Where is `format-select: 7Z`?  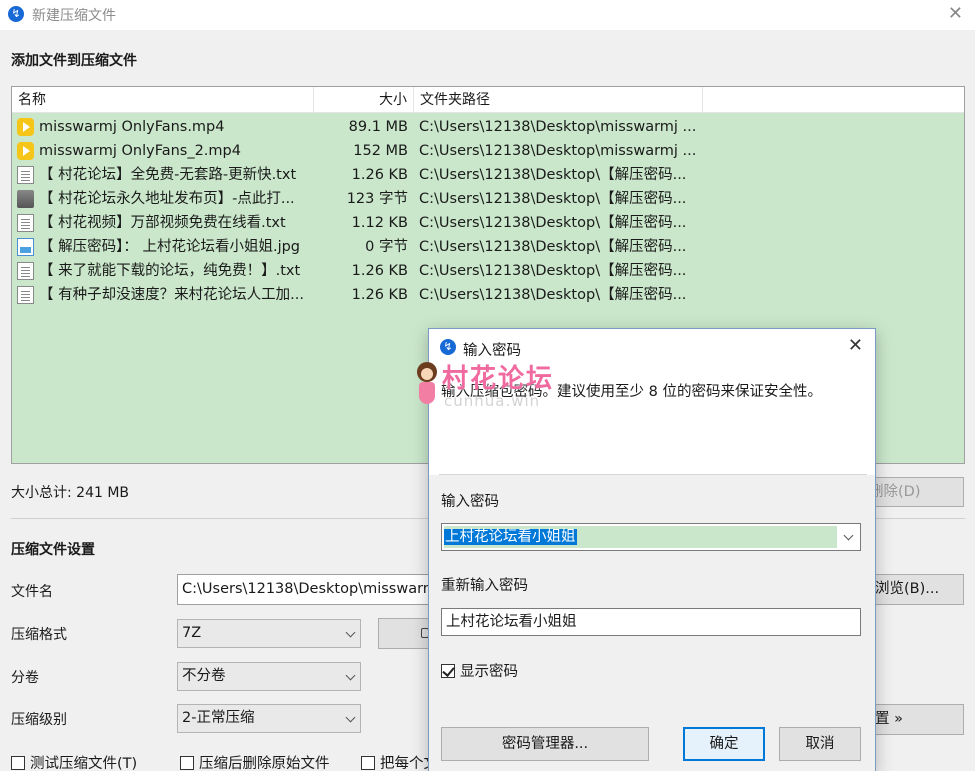 format-select: 7Z is located at coordinates (269, 633).